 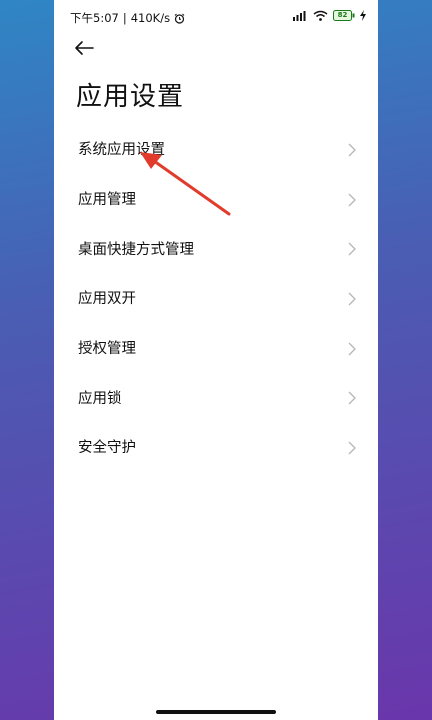 What do you see at coordinates (216, 17) in the screenshot?
I see `status-bar: 下午5:07 | 410K/s 82` at bounding box center [216, 17].